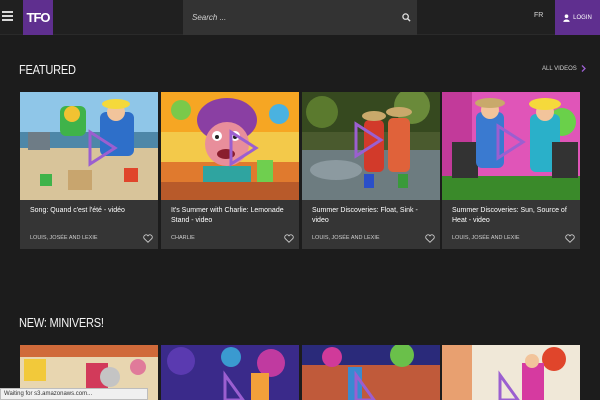 The height and width of the screenshot is (400, 600). I want to click on chevron-right-icon, so click(583, 68).